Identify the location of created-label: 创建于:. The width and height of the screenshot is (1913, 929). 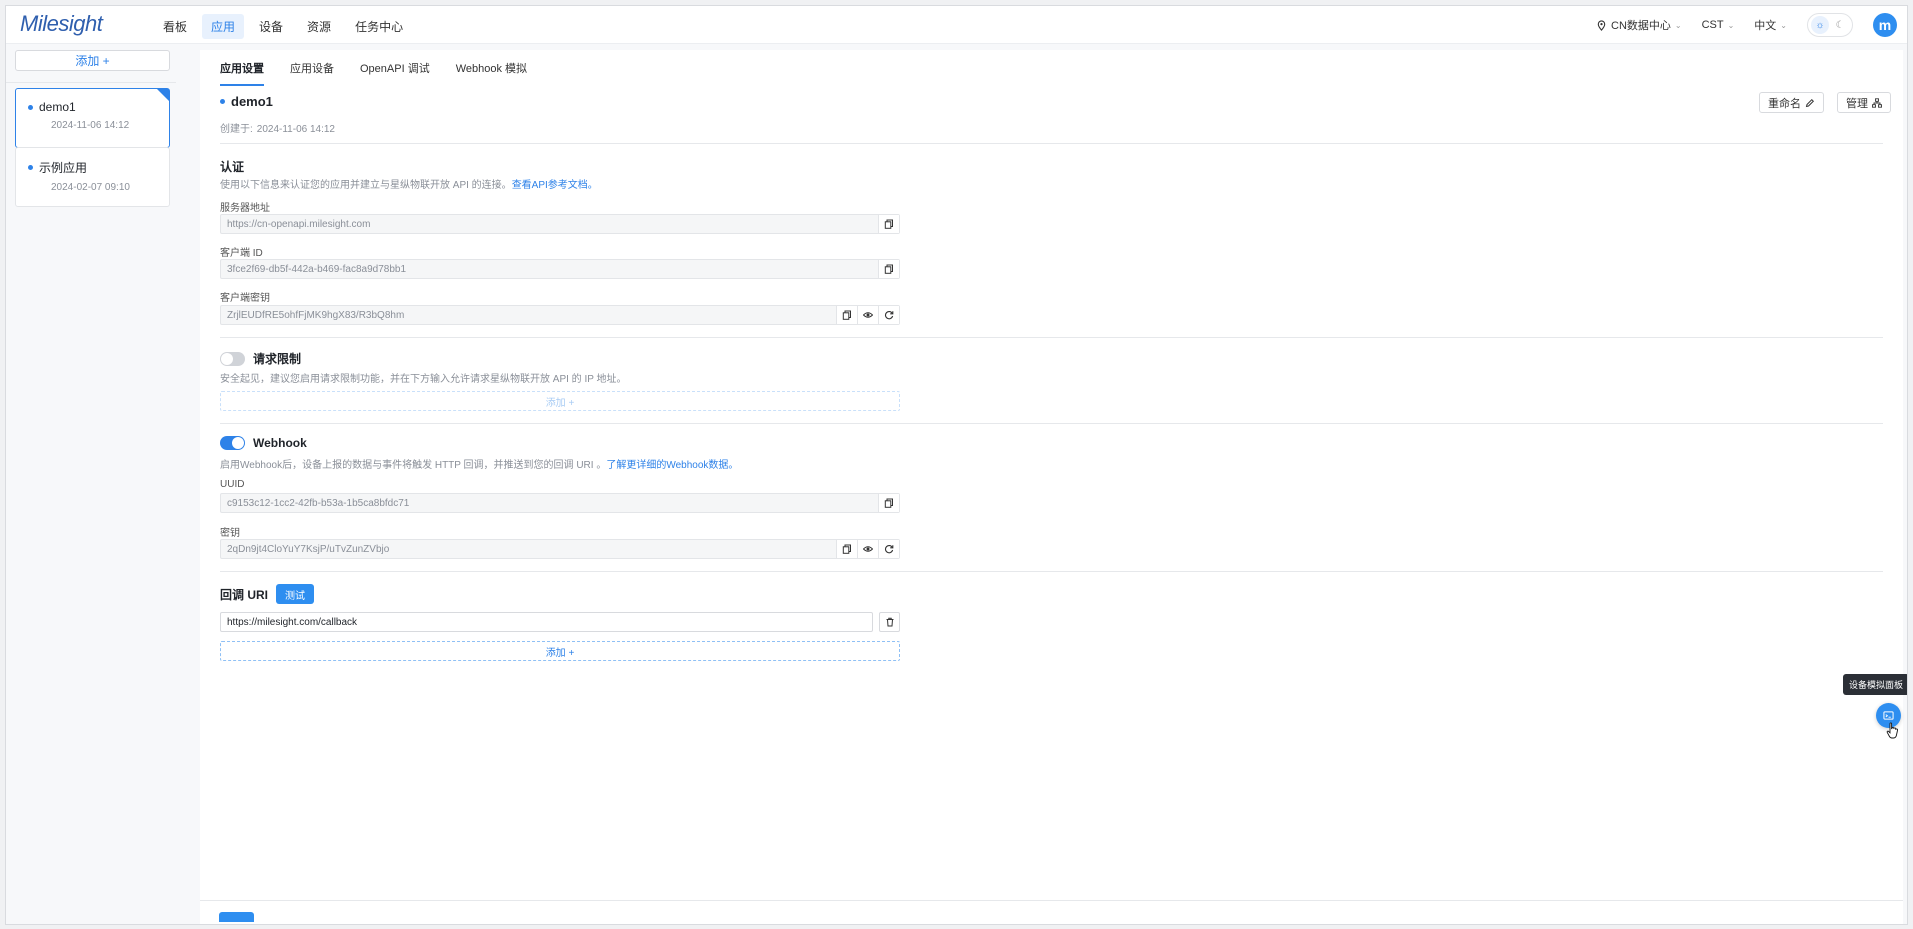
(236, 129).